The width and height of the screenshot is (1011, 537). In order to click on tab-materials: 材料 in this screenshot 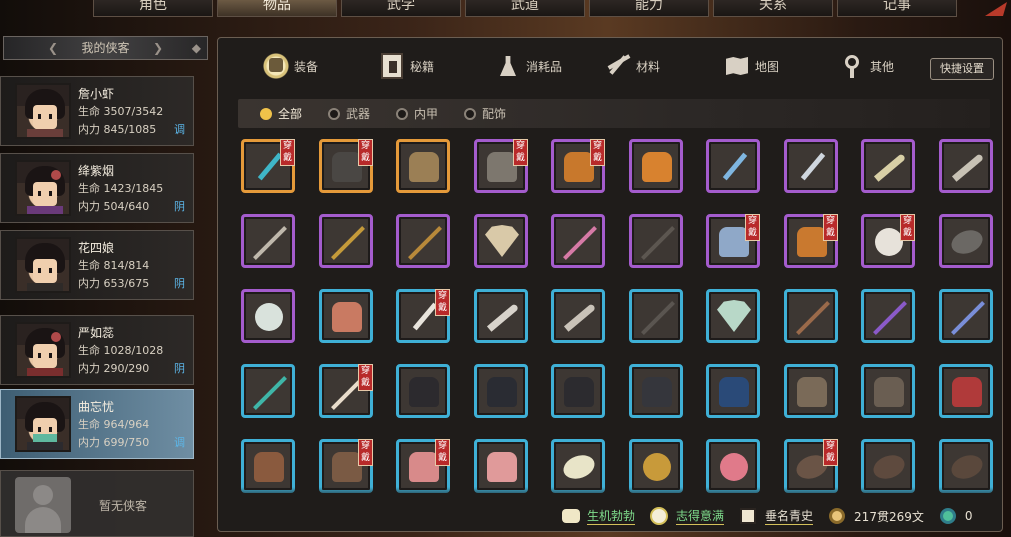, I will do `click(632, 66)`.